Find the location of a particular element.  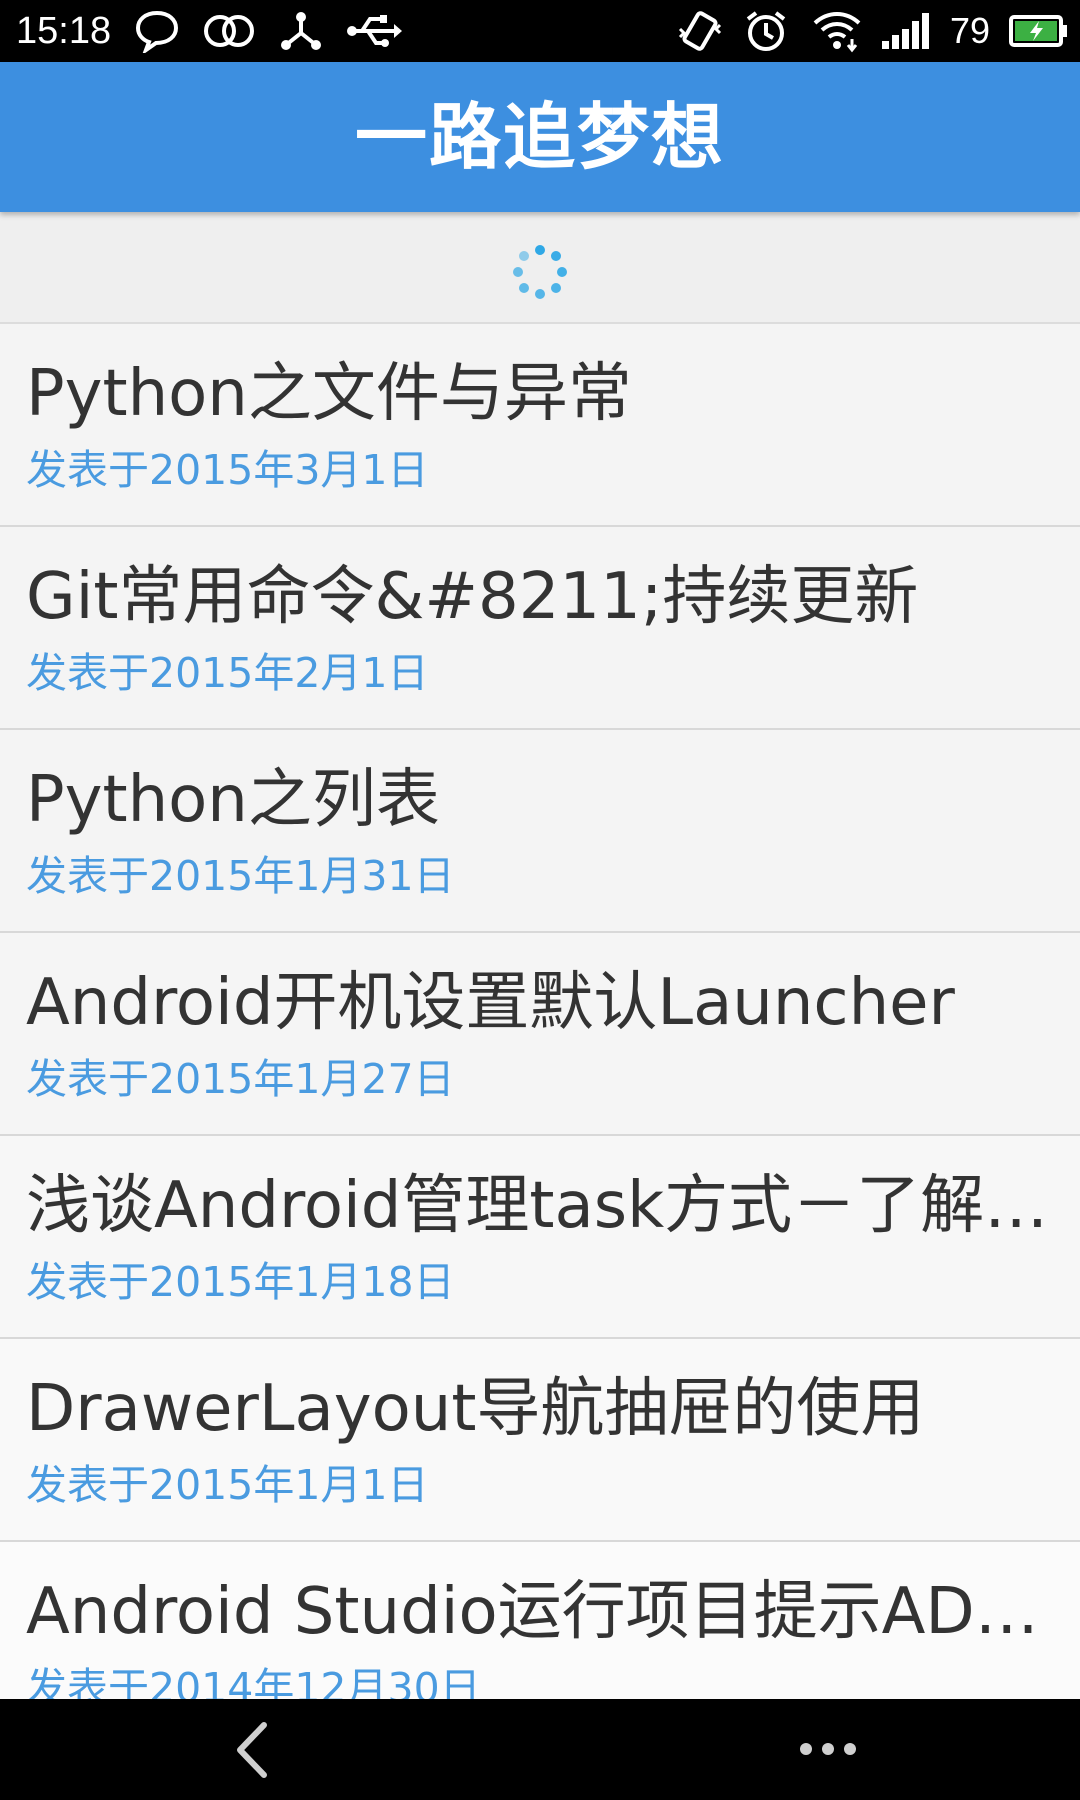

more-dots-icon is located at coordinates (828, 1749).